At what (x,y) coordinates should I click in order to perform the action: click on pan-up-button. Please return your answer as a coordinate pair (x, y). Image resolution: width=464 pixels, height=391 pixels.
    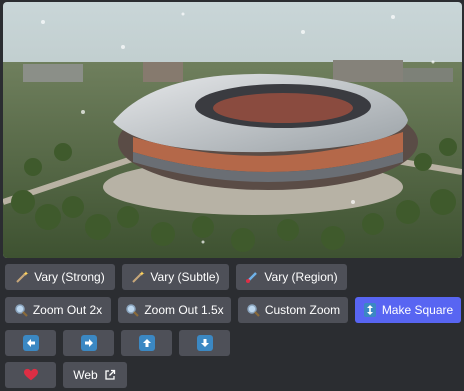
    Looking at the image, I should click on (146, 343).